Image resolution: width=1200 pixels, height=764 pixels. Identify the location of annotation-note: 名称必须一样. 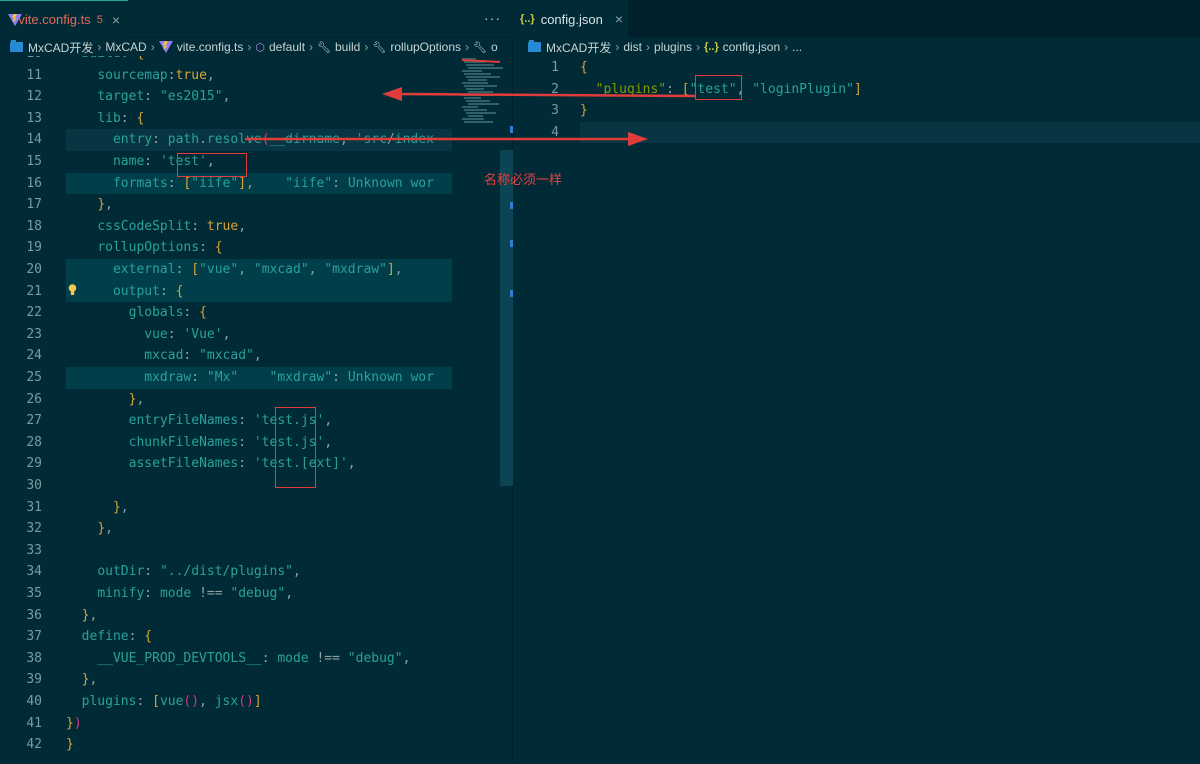
(523, 179).